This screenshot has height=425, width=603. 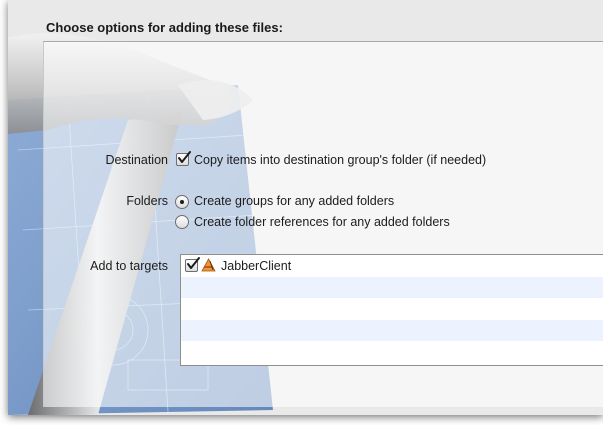 What do you see at coordinates (294, 201) in the screenshot?
I see `create-groups-label: Create groups for any added folders` at bounding box center [294, 201].